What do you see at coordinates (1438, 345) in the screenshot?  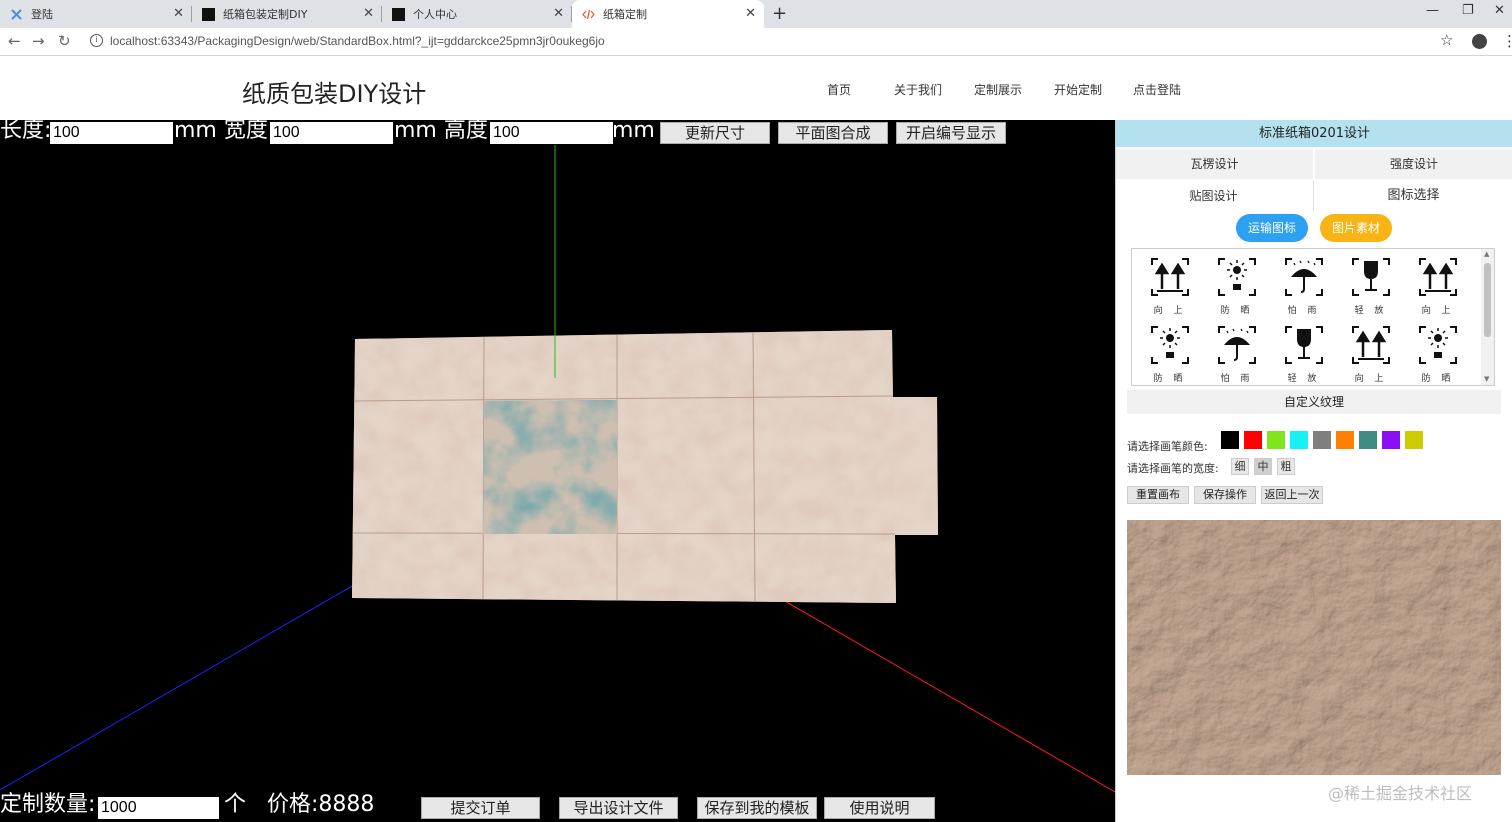 I see `keep-from-sun-icon` at bounding box center [1438, 345].